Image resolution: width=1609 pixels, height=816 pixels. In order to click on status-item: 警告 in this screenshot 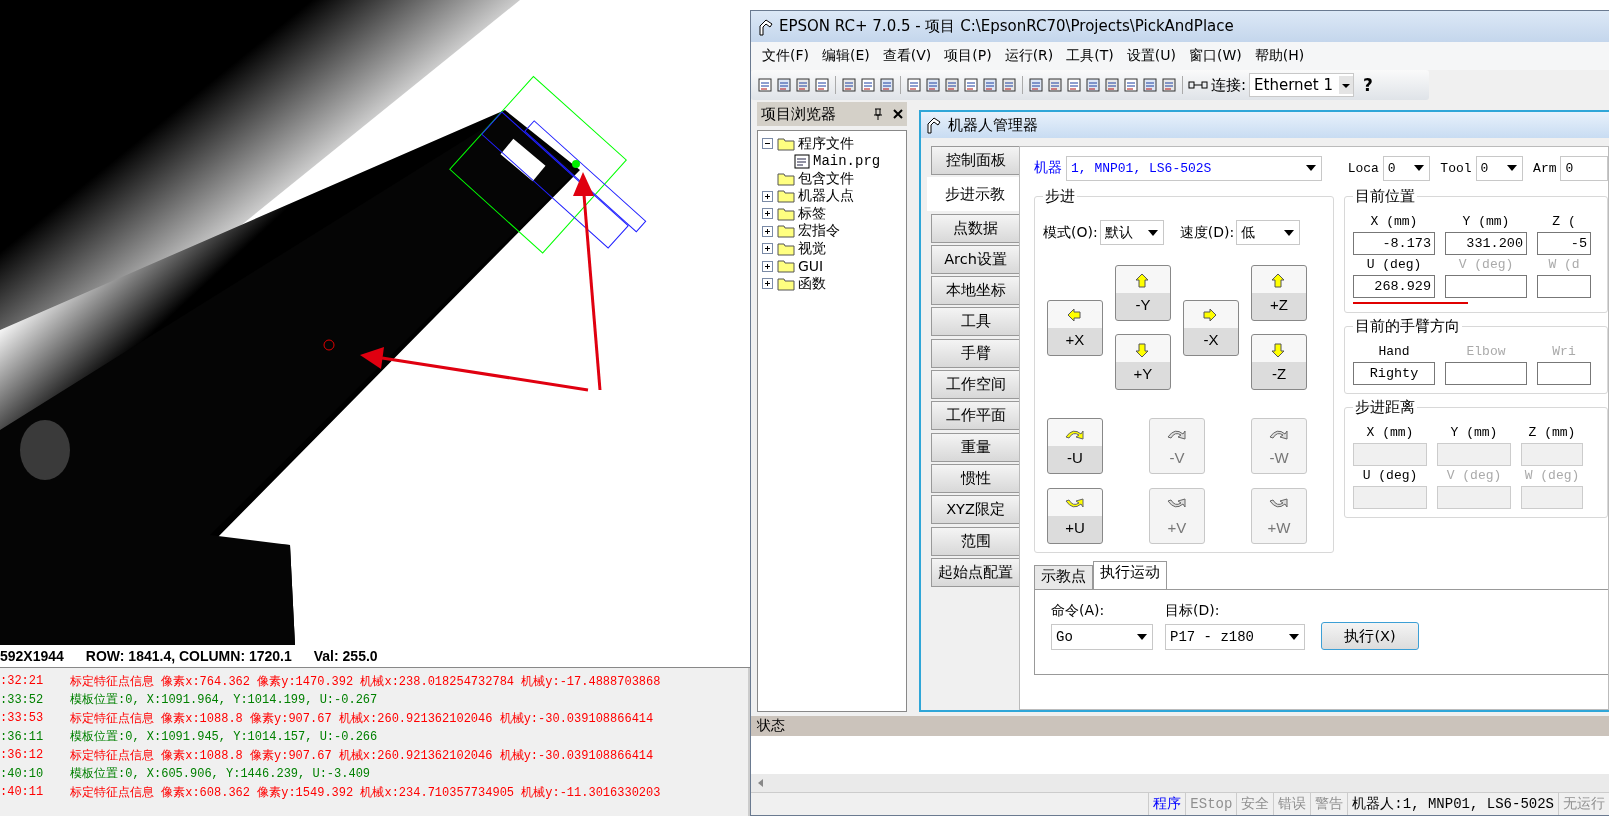, I will do `click(1329, 804)`.